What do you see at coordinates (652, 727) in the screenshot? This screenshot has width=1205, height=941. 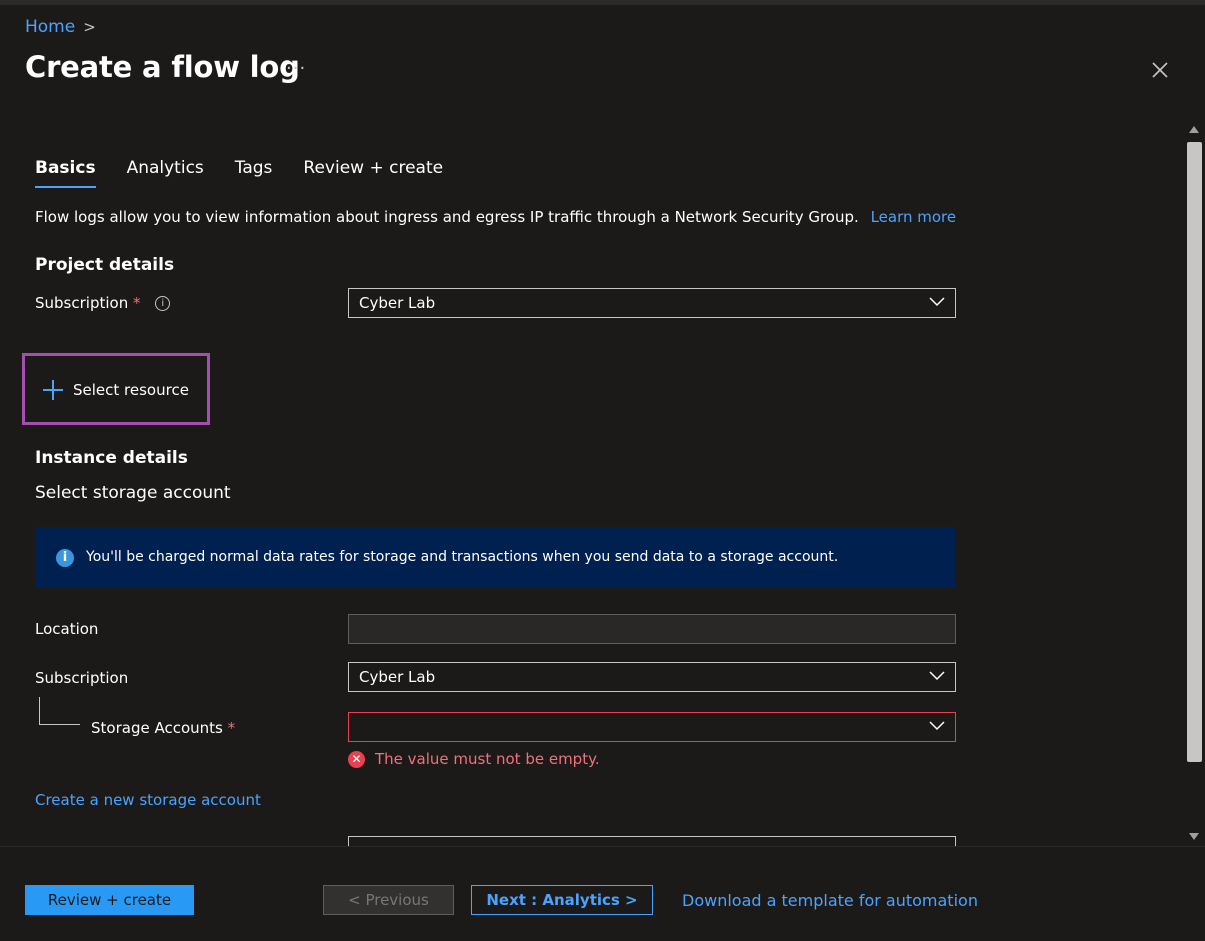 I see `storage-accounts-dropdown` at bounding box center [652, 727].